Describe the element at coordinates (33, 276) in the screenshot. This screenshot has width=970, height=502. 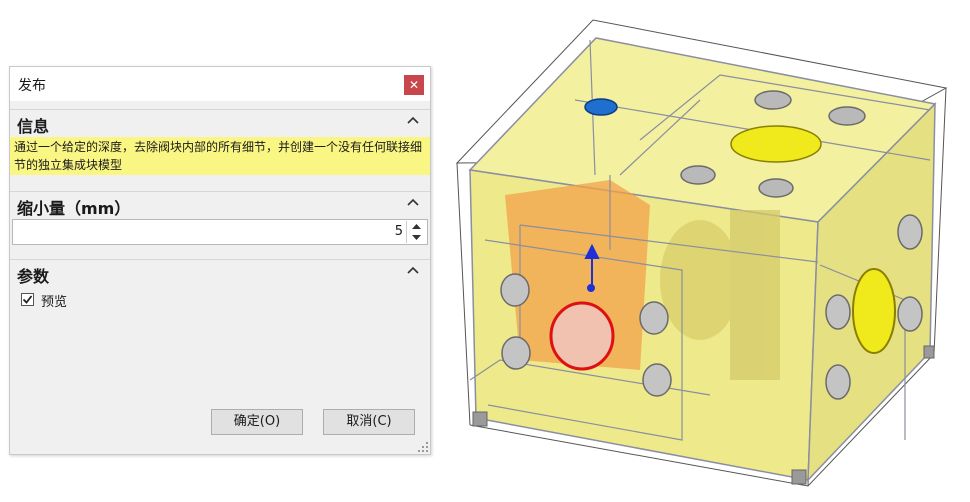
I see `params-section-title: 参数` at that location.